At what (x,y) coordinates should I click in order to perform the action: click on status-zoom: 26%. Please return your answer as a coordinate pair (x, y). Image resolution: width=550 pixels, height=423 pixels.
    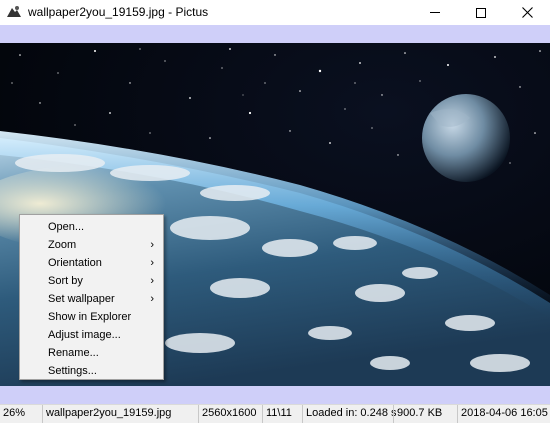
    Looking at the image, I should click on (14, 413).